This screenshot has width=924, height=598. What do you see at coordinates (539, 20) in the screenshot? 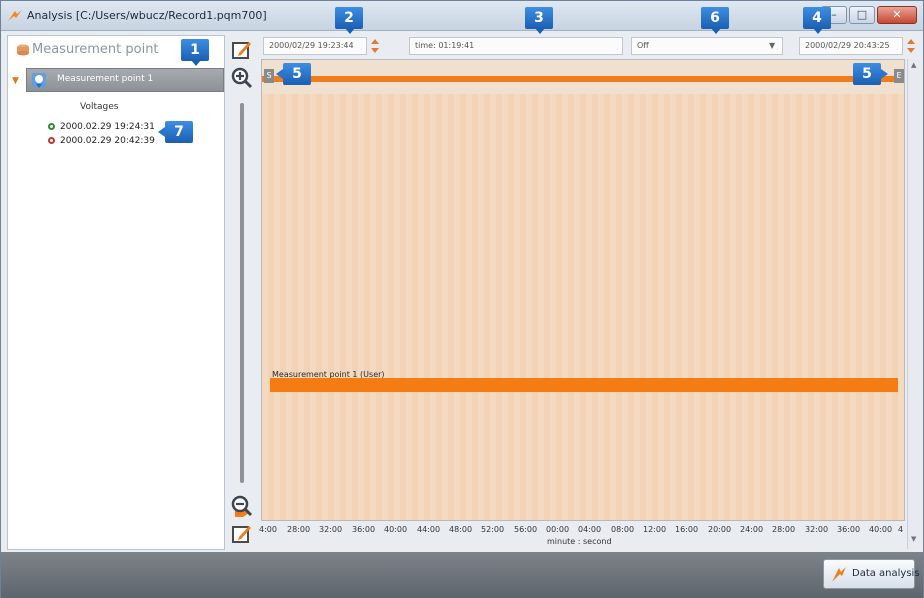
I see `callout-badge-3: 3` at bounding box center [539, 20].